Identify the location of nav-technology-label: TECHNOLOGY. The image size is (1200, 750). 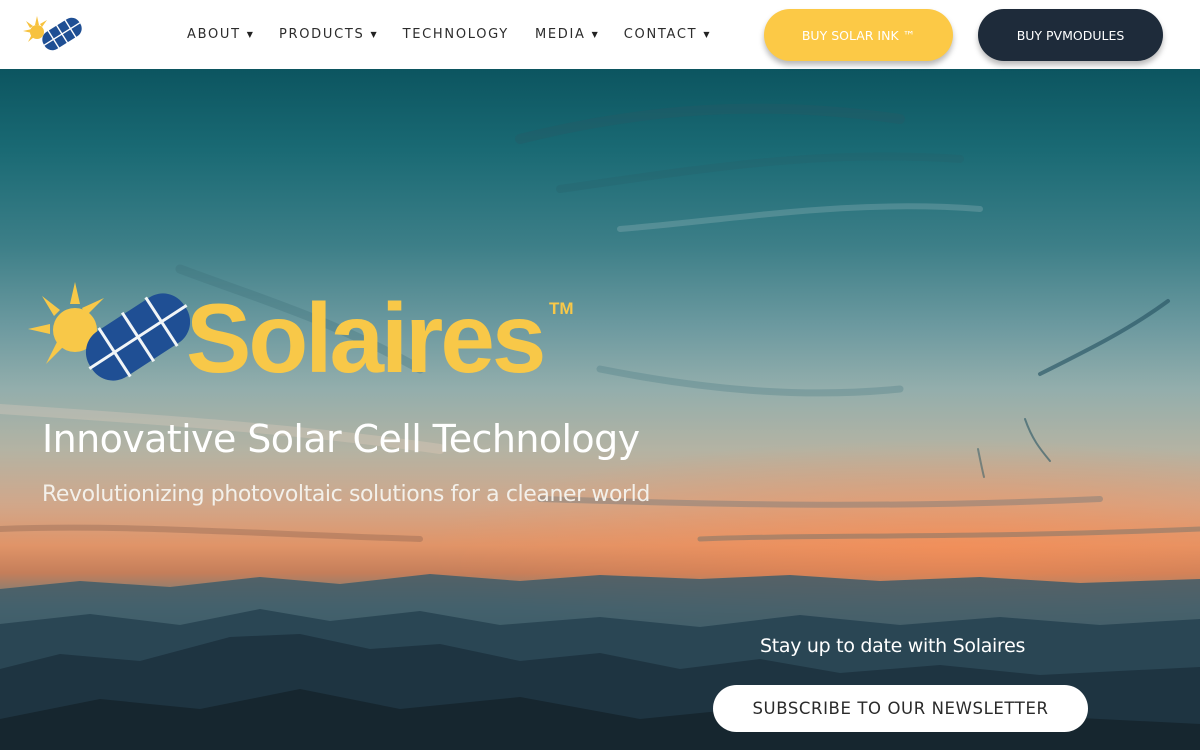
(455, 34).